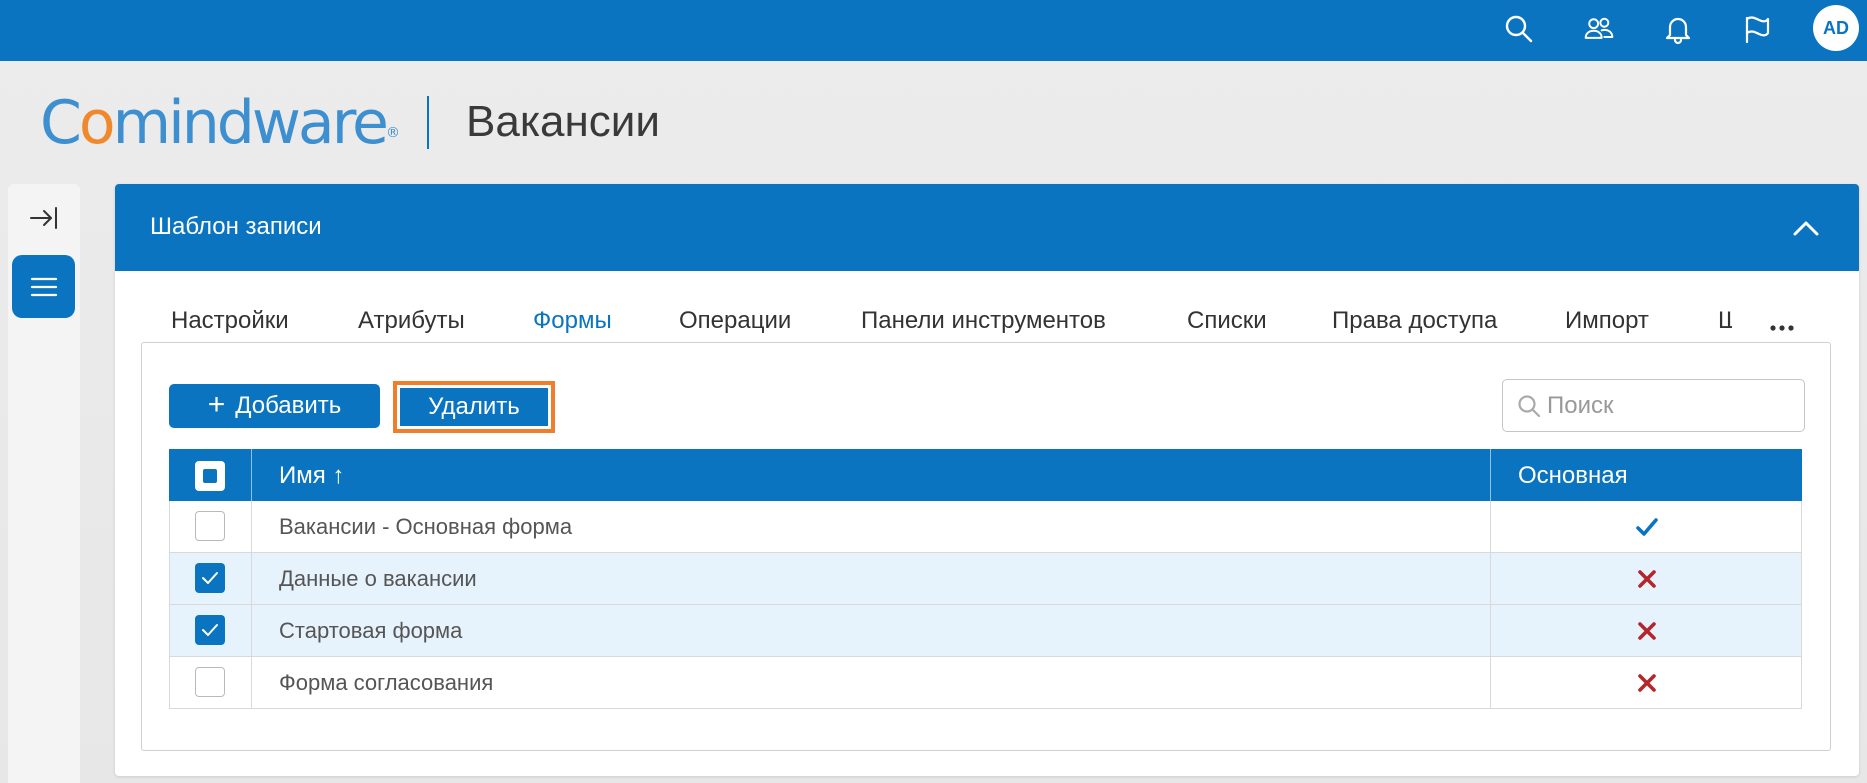 The image size is (1867, 783). Describe the element at coordinates (987, 227) in the screenshot. I see `panel-header` at that location.